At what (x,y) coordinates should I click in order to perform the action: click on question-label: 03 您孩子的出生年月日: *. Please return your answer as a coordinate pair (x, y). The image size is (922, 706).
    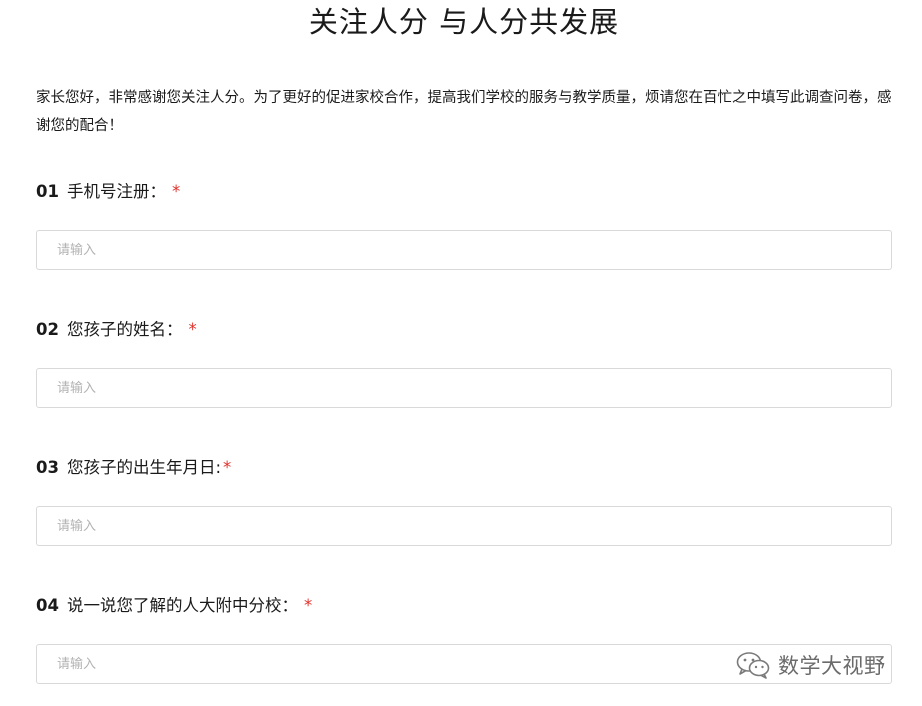
    Looking at the image, I should click on (464, 468).